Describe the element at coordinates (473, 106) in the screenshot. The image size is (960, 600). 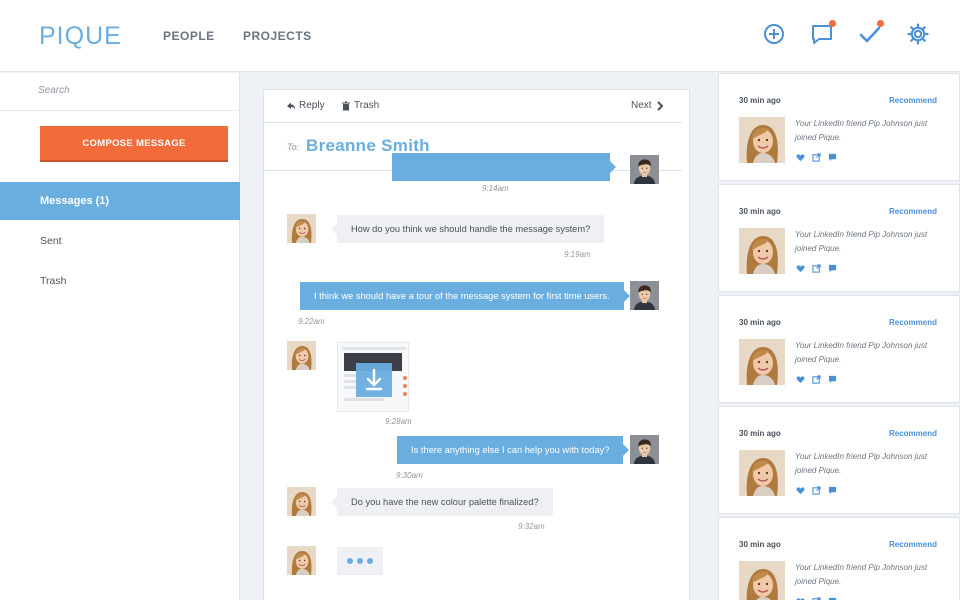
I see `message-toolbar: Reply Trash Next` at that location.